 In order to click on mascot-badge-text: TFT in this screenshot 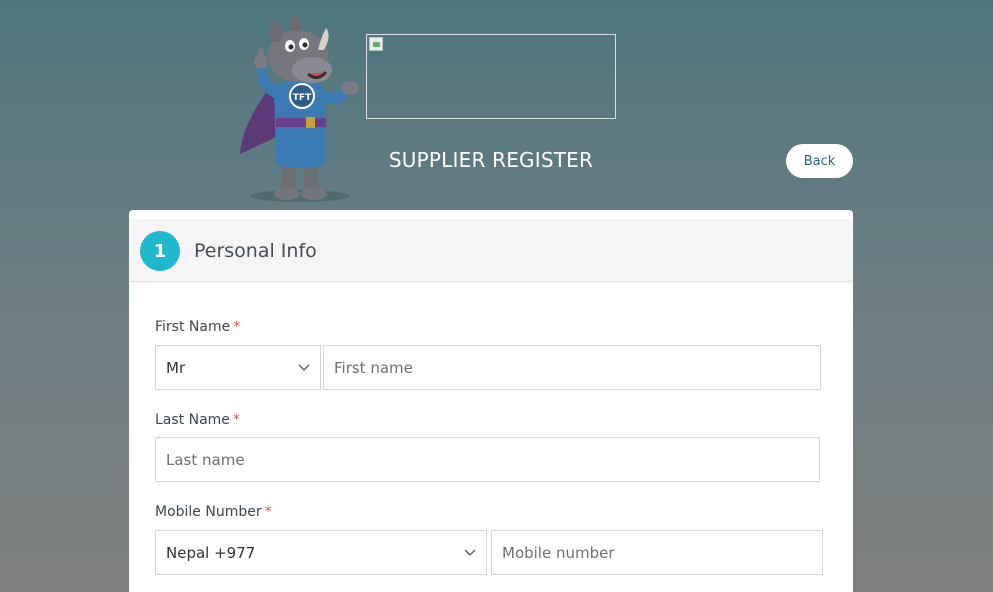, I will do `click(302, 98)`.